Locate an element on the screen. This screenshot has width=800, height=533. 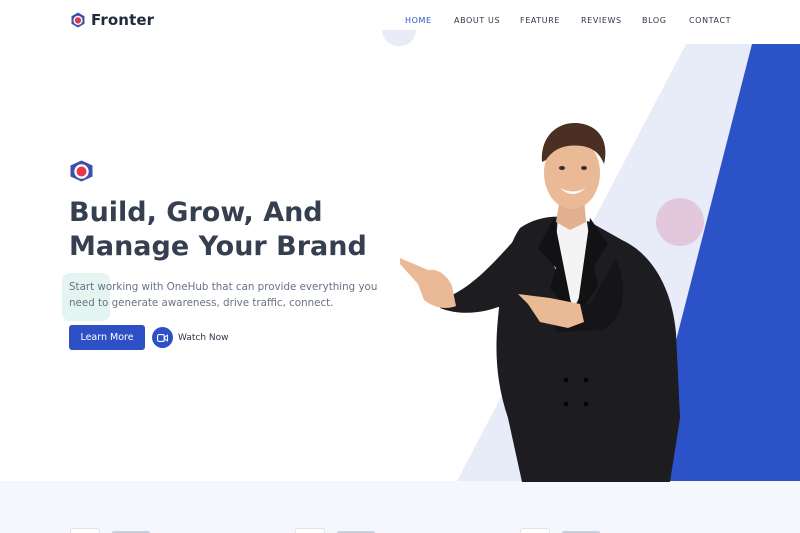
nav-item-blog: BLOG is located at coordinates (654, 20).